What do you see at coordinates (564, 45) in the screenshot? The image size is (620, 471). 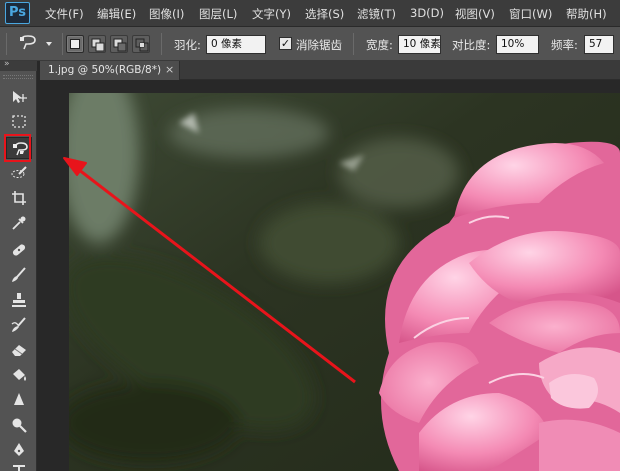 I see `frequency-label: 频率:` at bounding box center [564, 45].